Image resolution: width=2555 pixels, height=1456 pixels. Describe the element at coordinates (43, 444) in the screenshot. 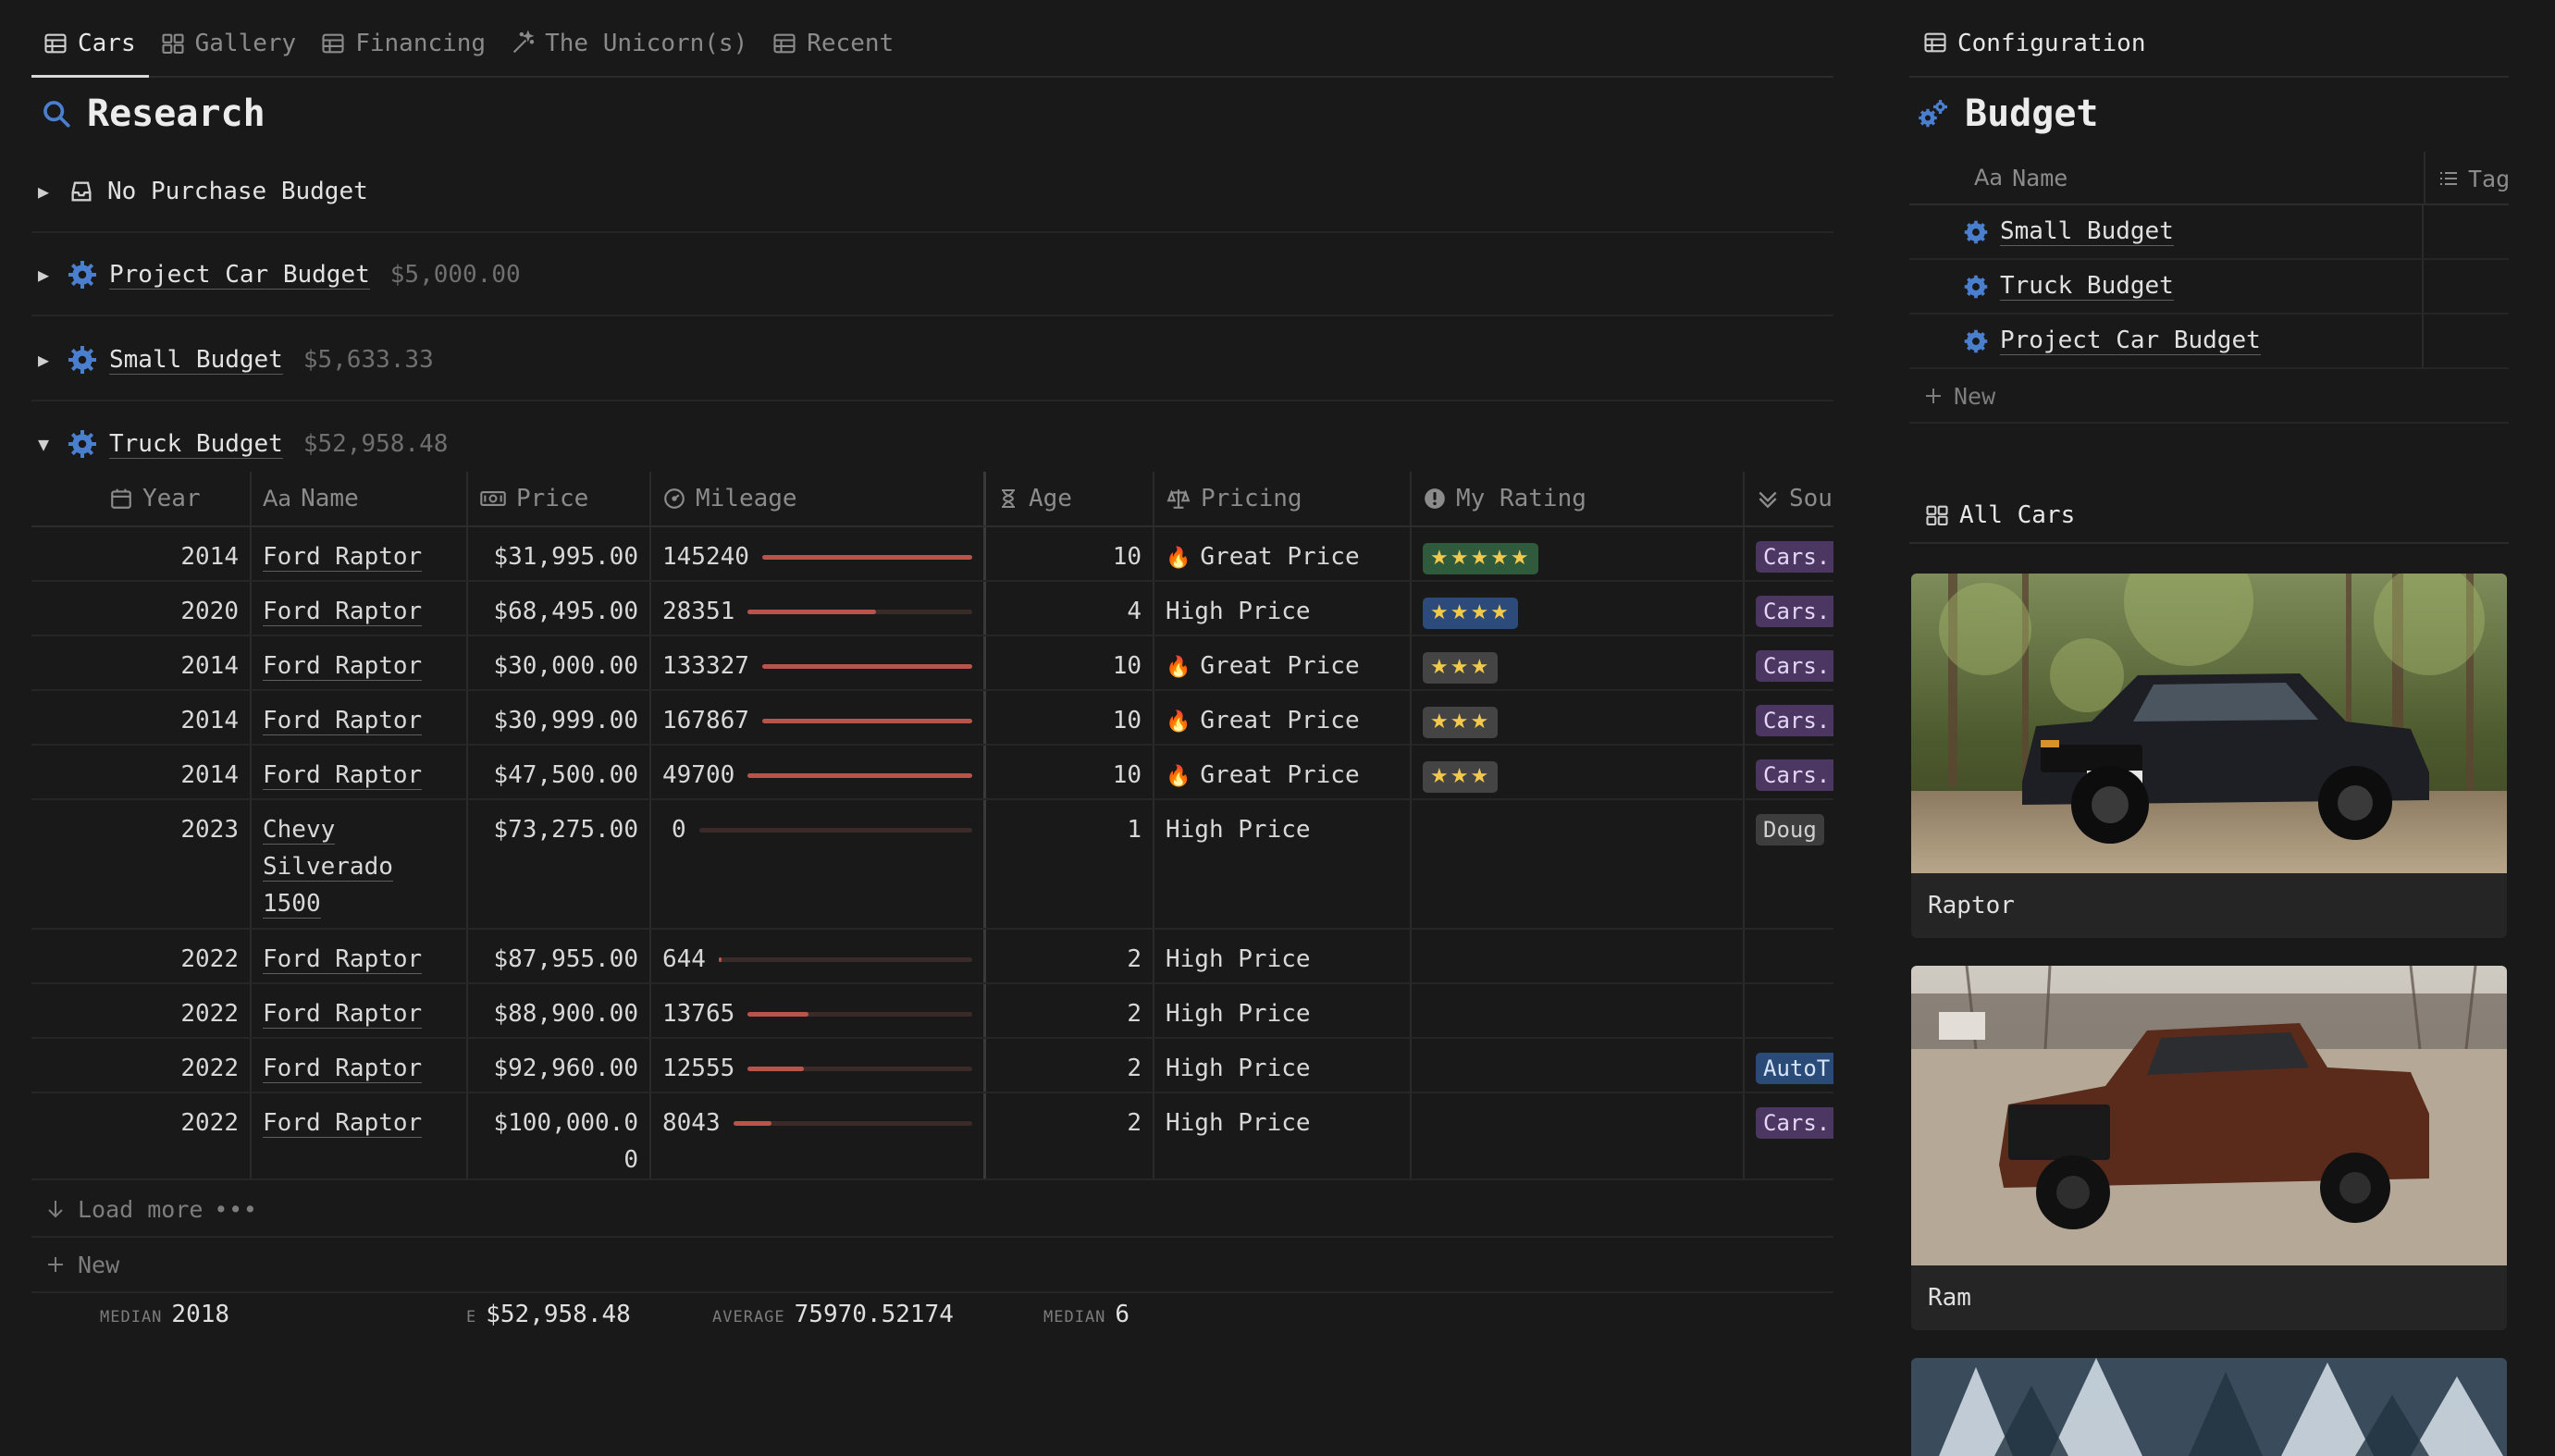

I see `collapse-triangle-icon: ▼` at that location.